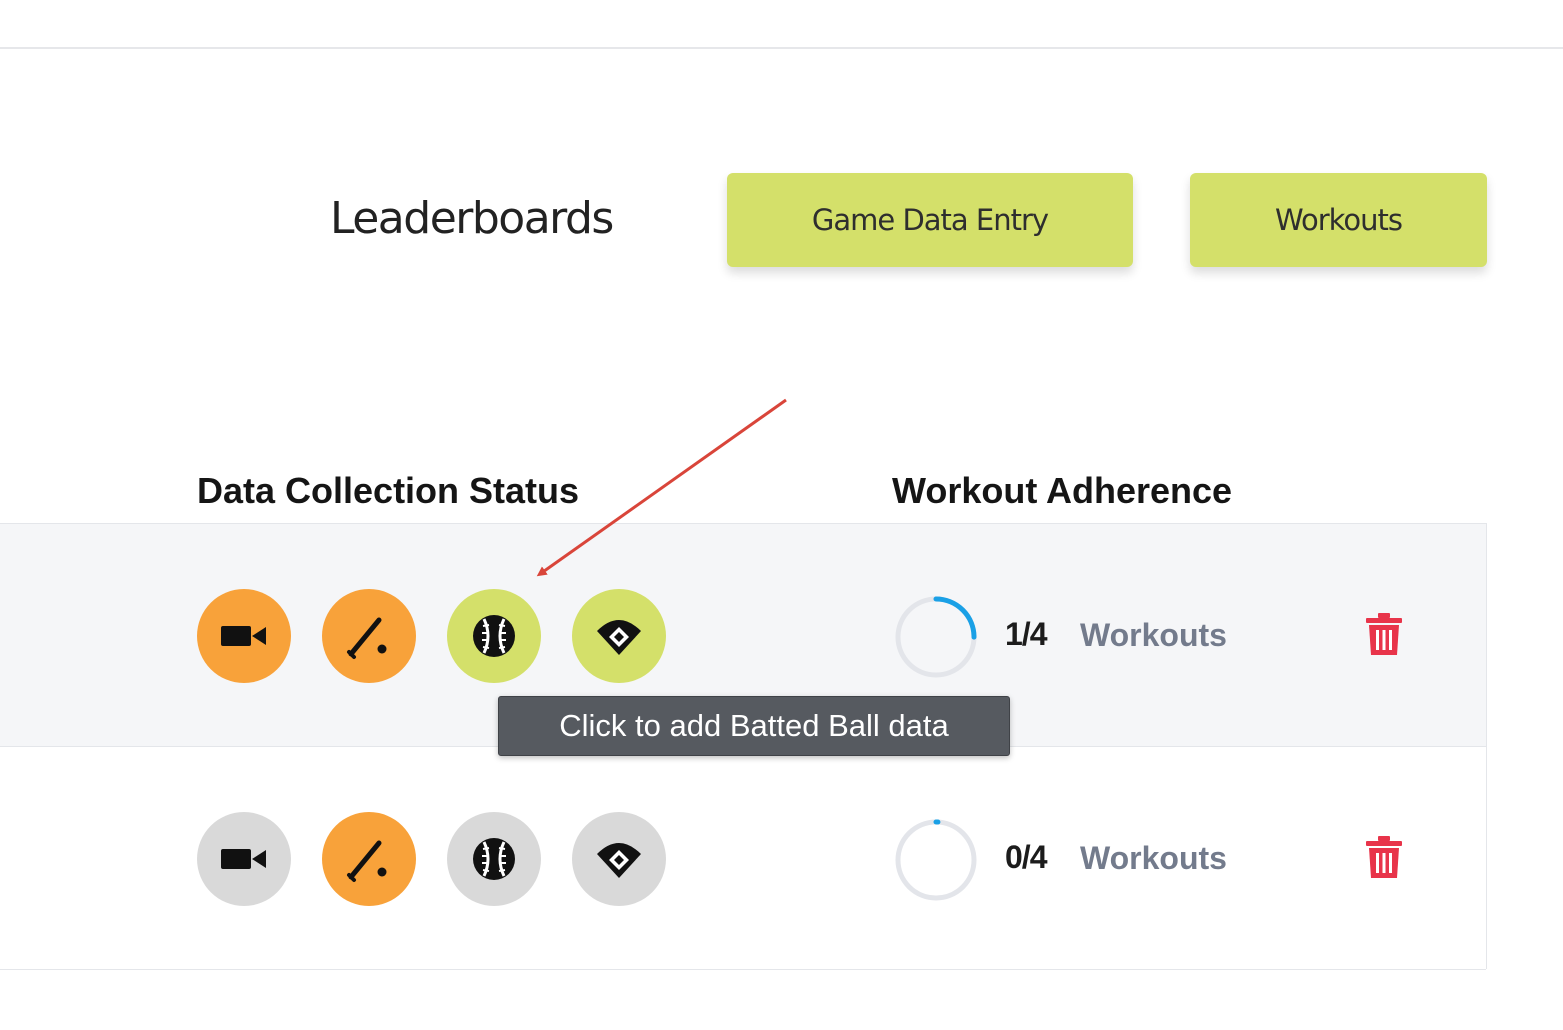 Image resolution: width=1563 pixels, height=1030 pixels. I want to click on workouts-button: Workouts, so click(1338, 220).